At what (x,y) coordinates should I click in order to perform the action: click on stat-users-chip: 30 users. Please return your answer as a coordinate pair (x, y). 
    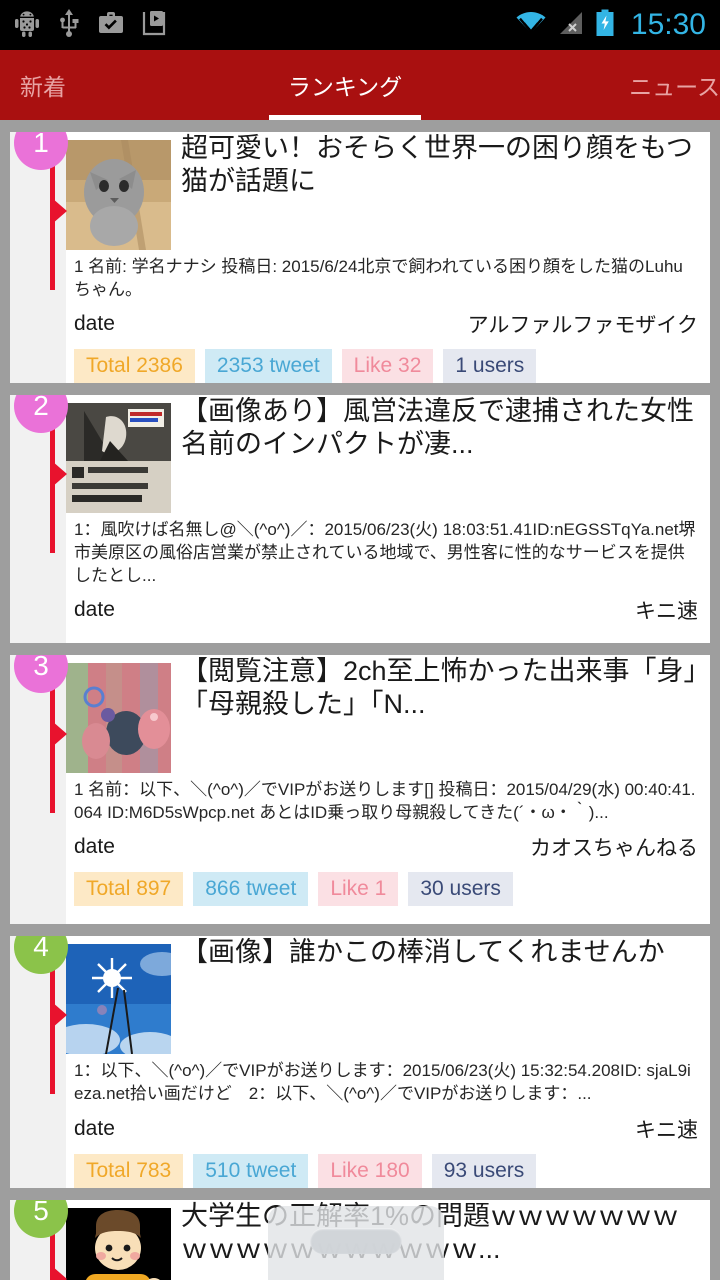
    Looking at the image, I should click on (460, 889).